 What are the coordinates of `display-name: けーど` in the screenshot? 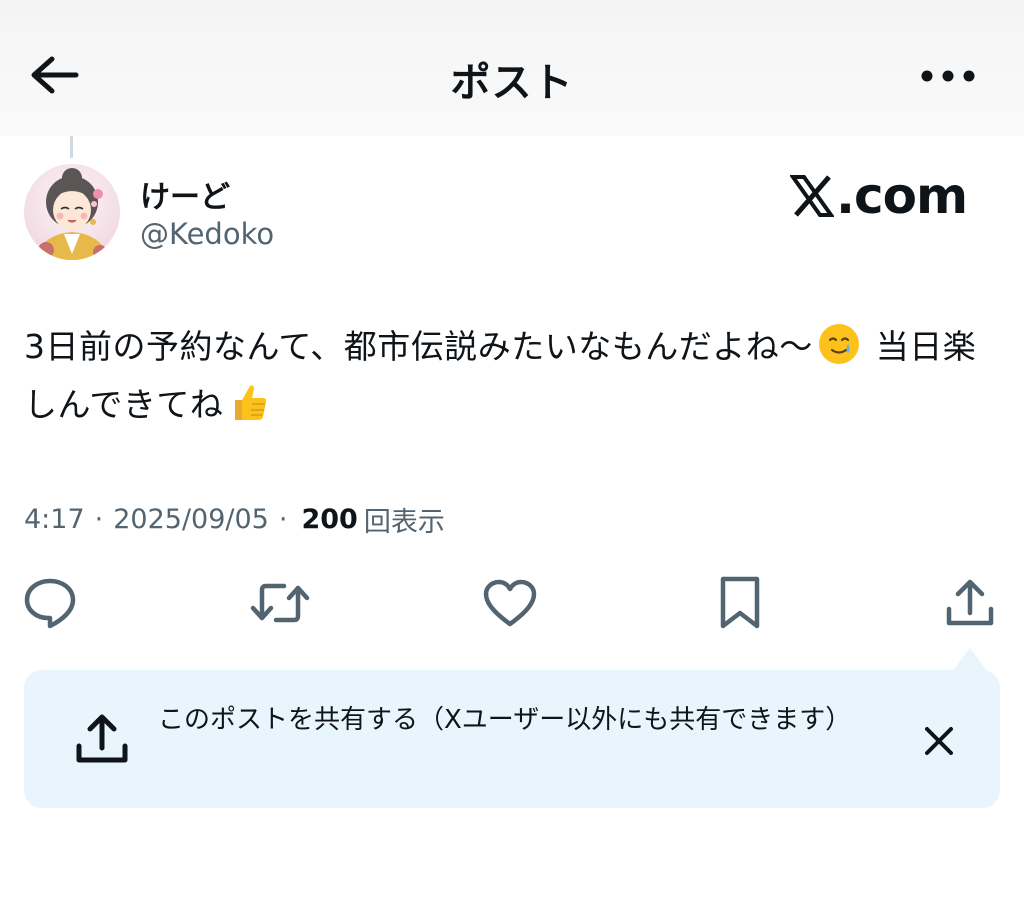 It's located at (185, 194).